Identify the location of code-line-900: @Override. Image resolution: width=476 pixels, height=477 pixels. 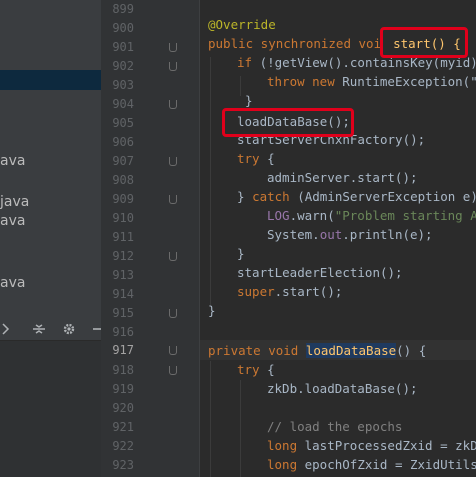
(242, 24).